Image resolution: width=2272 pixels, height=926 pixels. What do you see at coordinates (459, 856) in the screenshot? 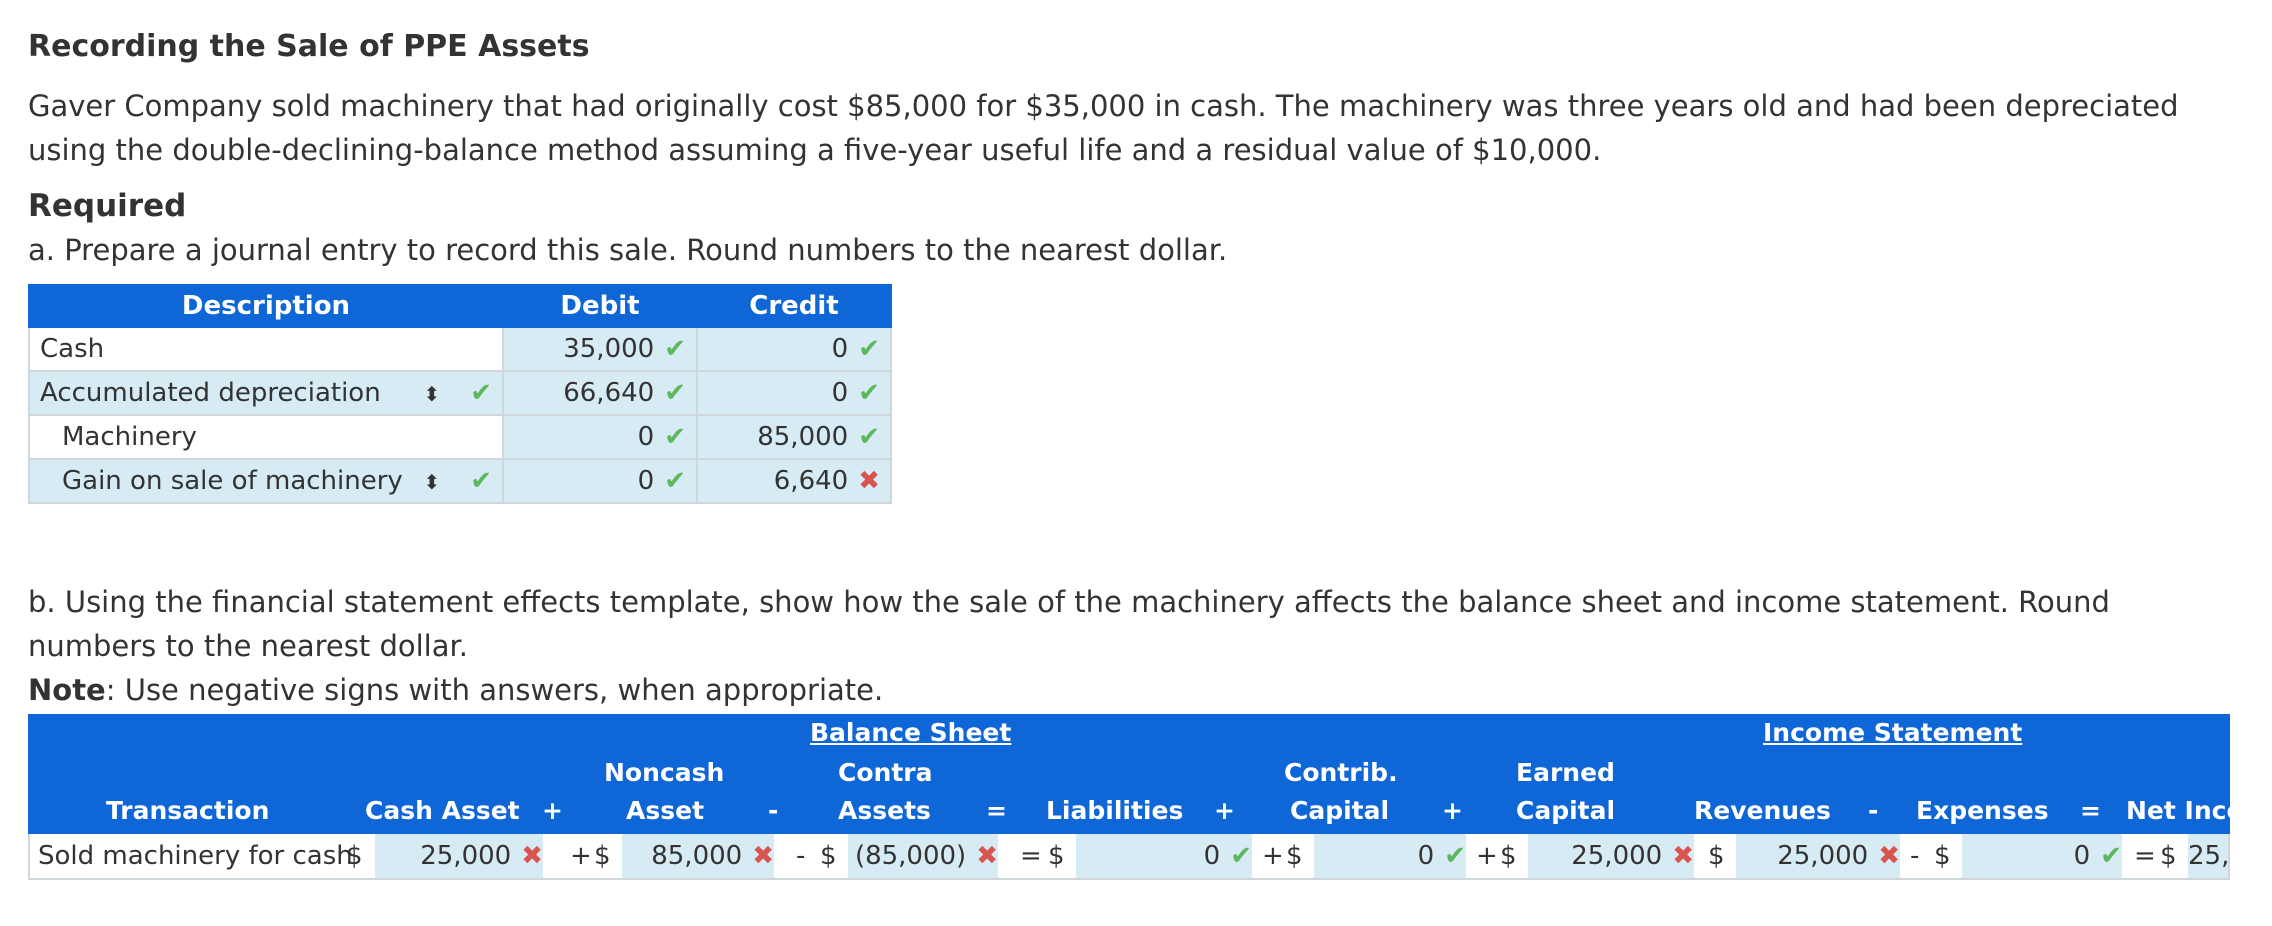
I see `cash-asset-input: 25,000 ✖` at bounding box center [459, 856].